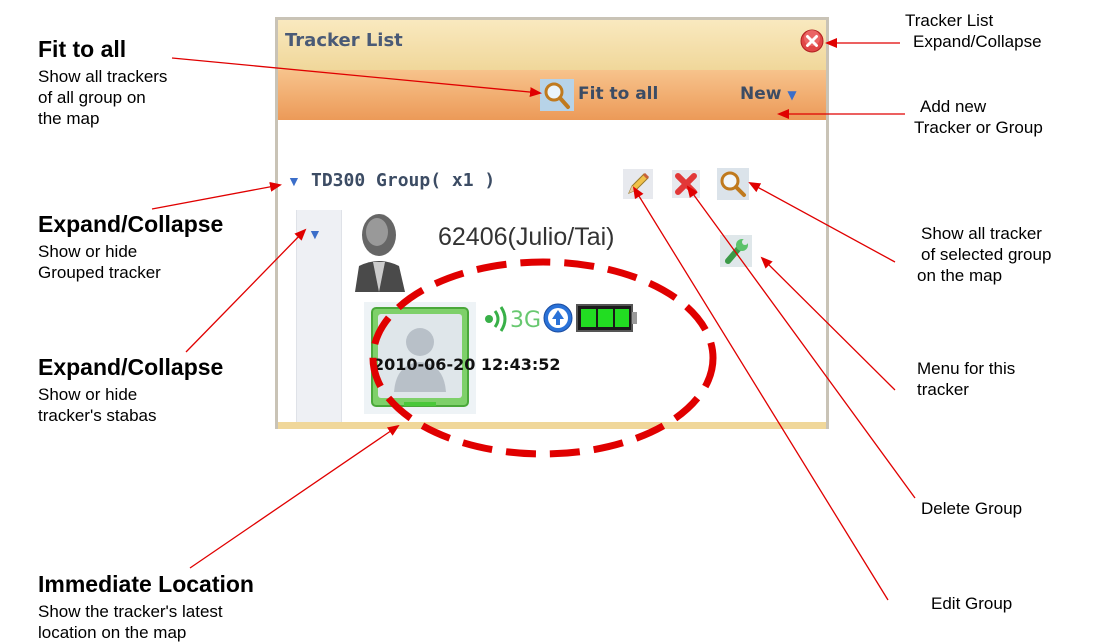 The image size is (1111, 643). What do you see at coordinates (216, 195) in the screenshot?
I see `arrow-group-toggle` at bounding box center [216, 195].